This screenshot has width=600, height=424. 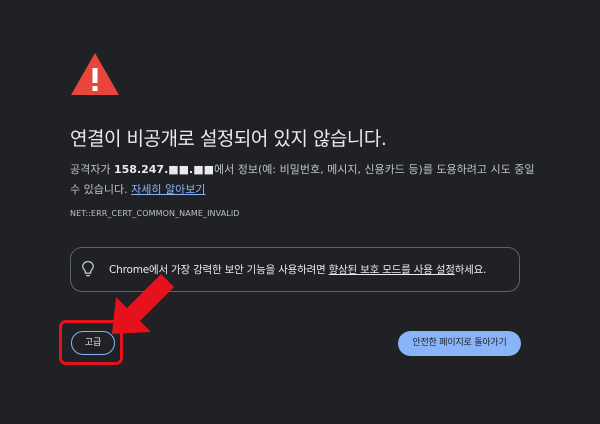 I want to click on error-code: NET::ERR_CERT_COMMON_NAME_INVALID, so click(x=155, y=213).